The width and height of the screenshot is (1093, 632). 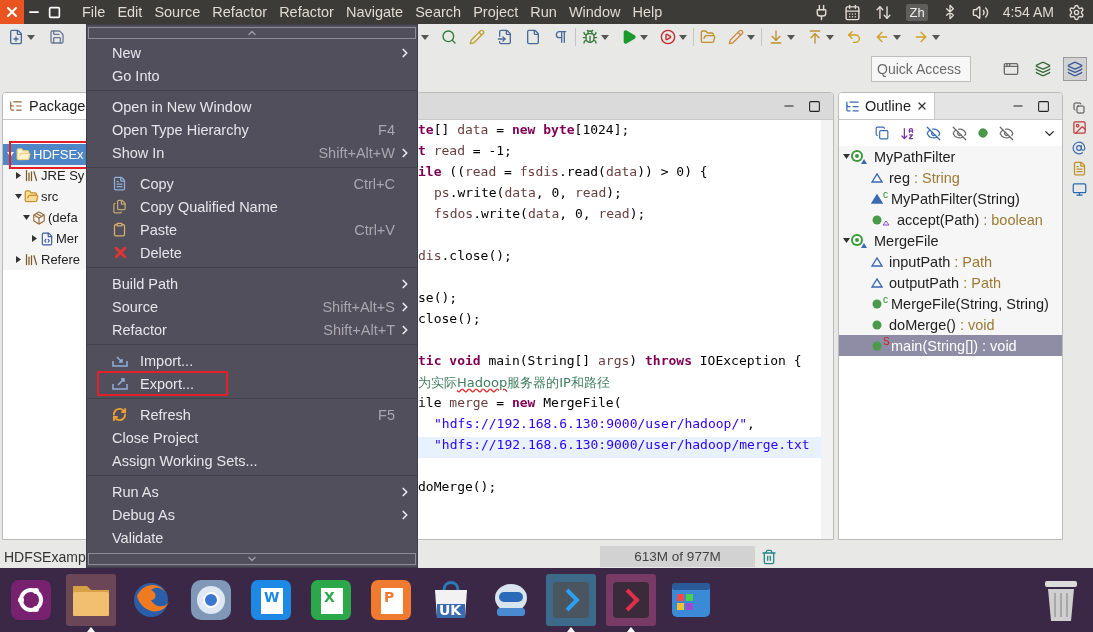 I want to click on member-name: doMerge(), so click(x=922, y=324).